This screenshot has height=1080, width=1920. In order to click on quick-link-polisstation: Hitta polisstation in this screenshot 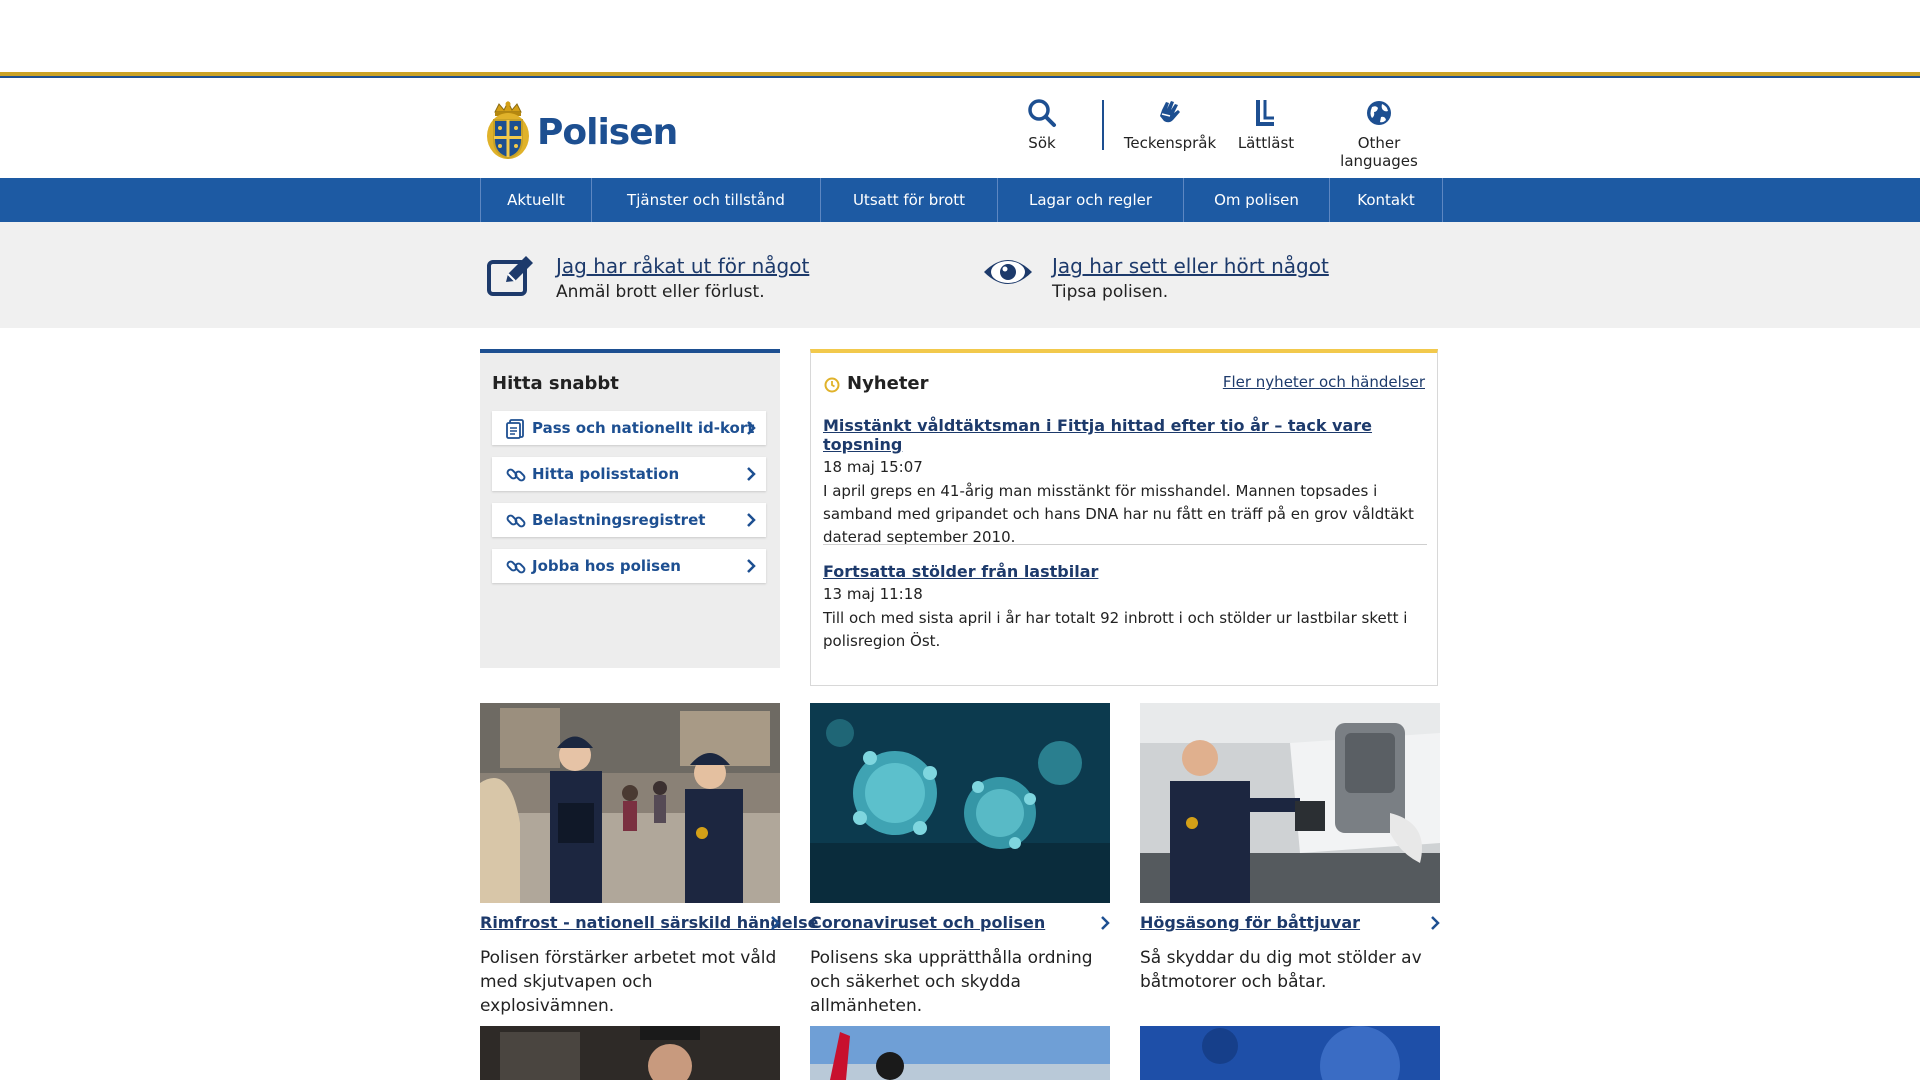, I will do `click(629, 474)`.